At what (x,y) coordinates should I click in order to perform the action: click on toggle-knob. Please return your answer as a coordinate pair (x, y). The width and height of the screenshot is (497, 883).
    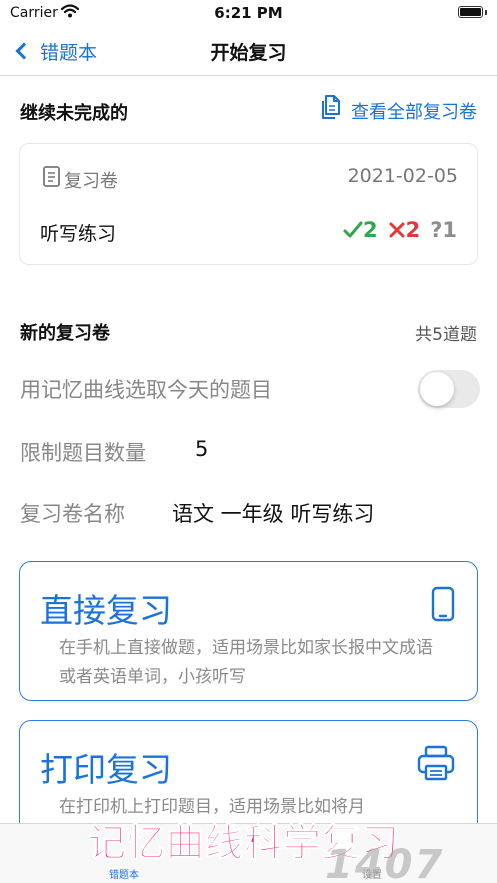
    Looking at the image, I should click on (437, 389).